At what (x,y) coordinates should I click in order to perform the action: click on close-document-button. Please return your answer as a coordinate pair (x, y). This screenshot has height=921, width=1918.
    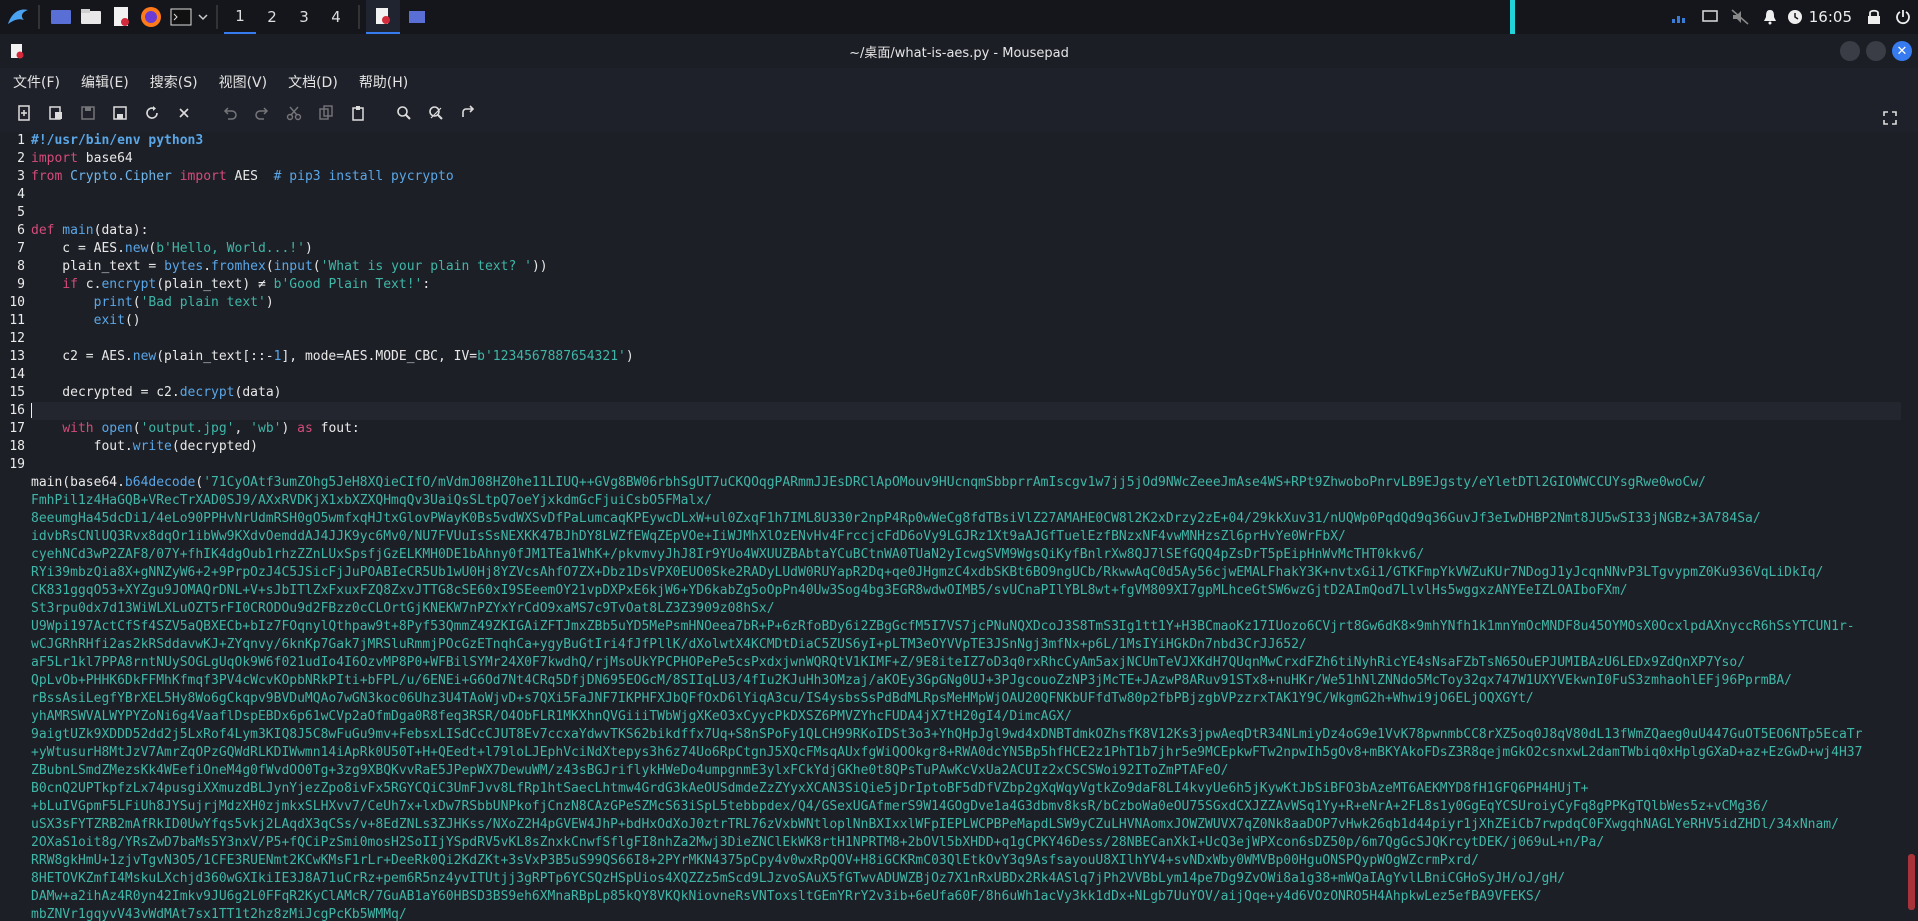
    Looking at the image, I should click on (184, 113).